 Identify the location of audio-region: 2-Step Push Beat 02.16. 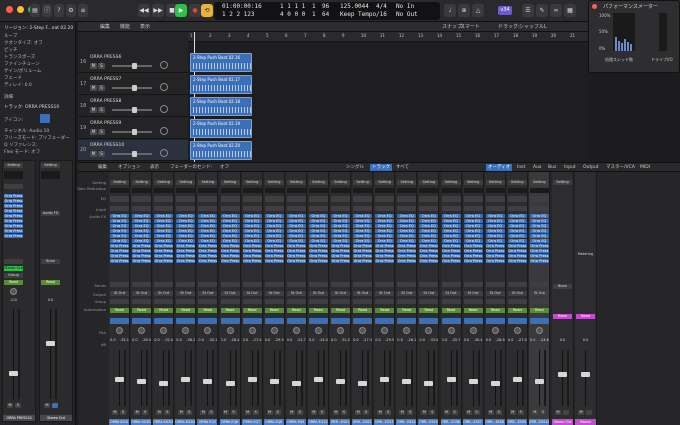
(221, 62).